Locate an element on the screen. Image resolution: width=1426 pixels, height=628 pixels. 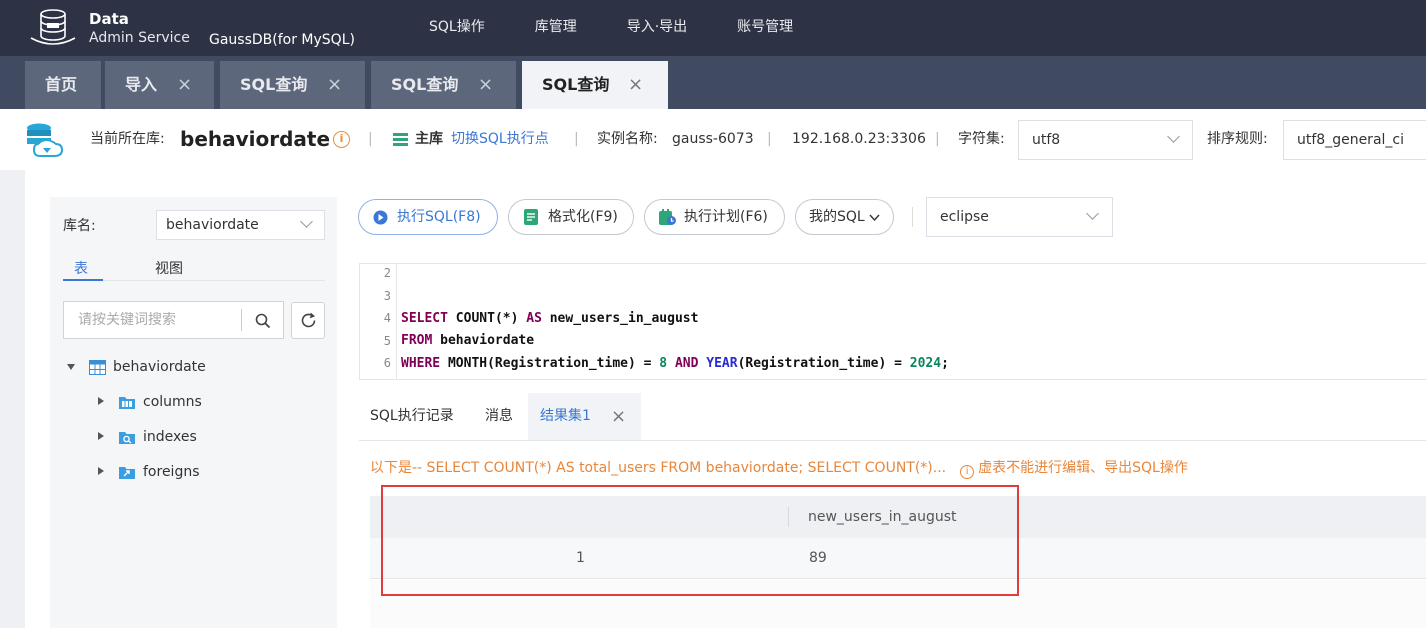
search-divider is located at coordinates (241, 320).